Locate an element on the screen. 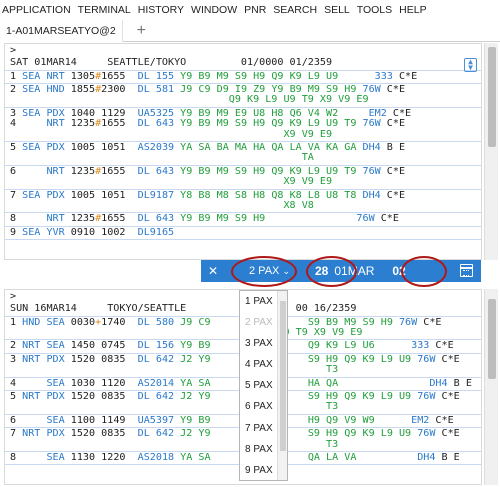 Image resolution: width=500 pixels, height=487 pixels. menu-terminal: TERMINAL is located at coordinates (104, 10).